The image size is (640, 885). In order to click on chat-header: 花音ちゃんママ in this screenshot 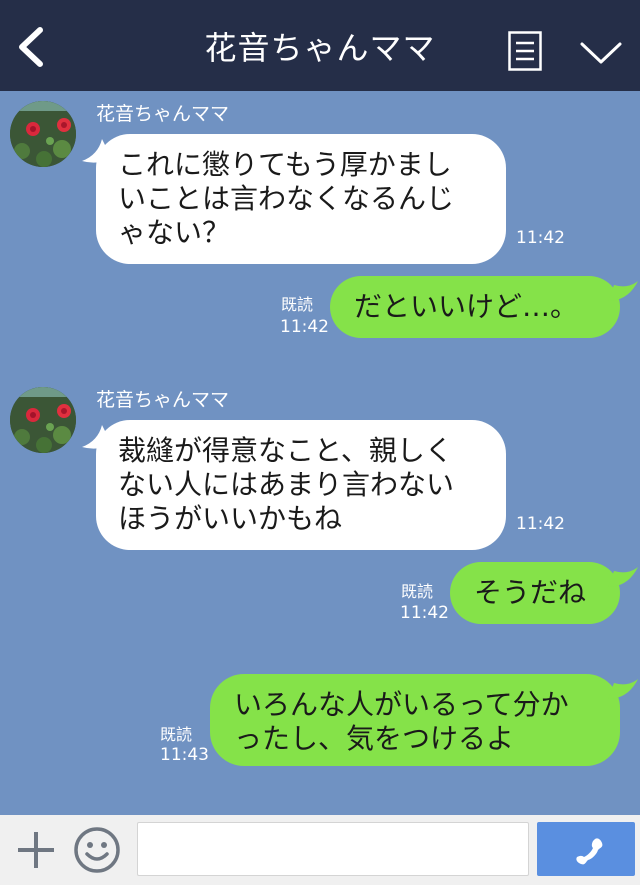, I will do `click(320, 45)`.